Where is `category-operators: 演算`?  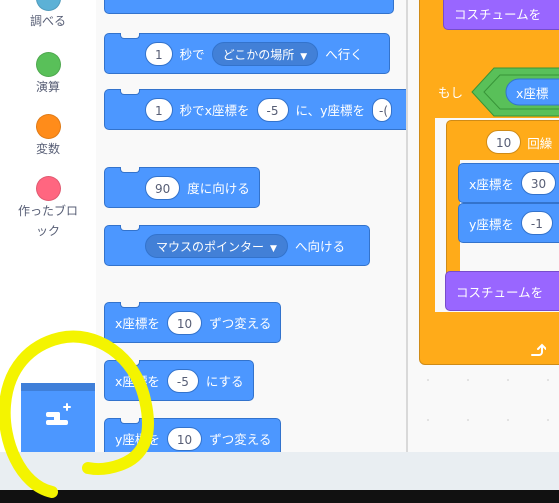 category-operators: 演算 is located at coordinates (48, 74).